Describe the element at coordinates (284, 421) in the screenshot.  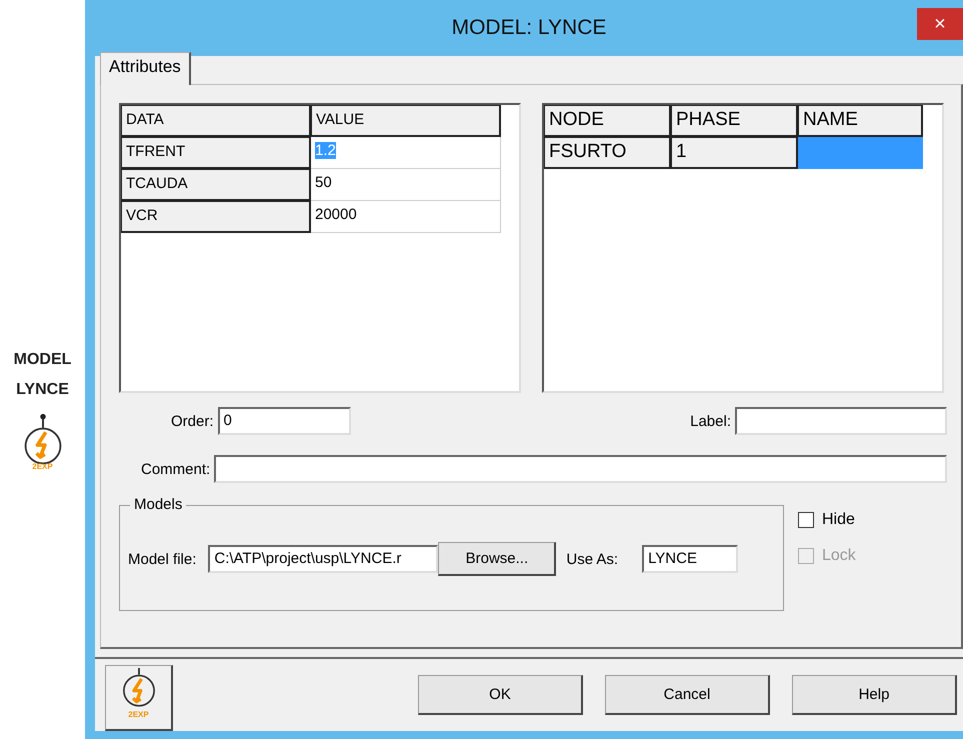
I see `input-field: 0` at that location.